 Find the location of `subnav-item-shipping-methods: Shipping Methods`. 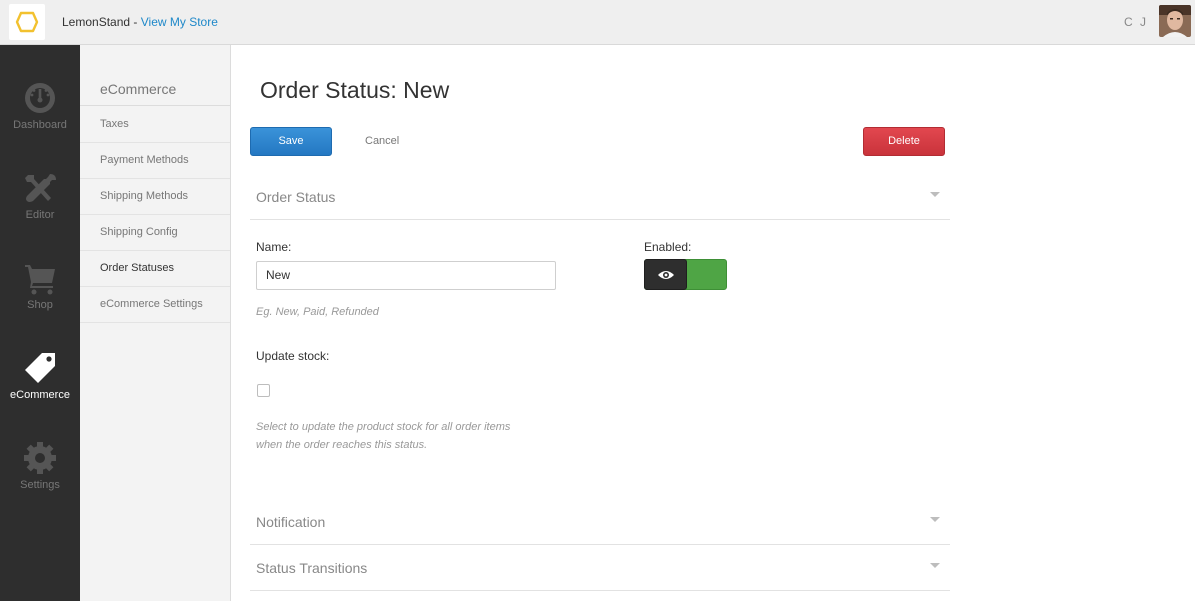

subnav-item-shipping-methods: Shipping Methods is located at coordinates (155, 197).